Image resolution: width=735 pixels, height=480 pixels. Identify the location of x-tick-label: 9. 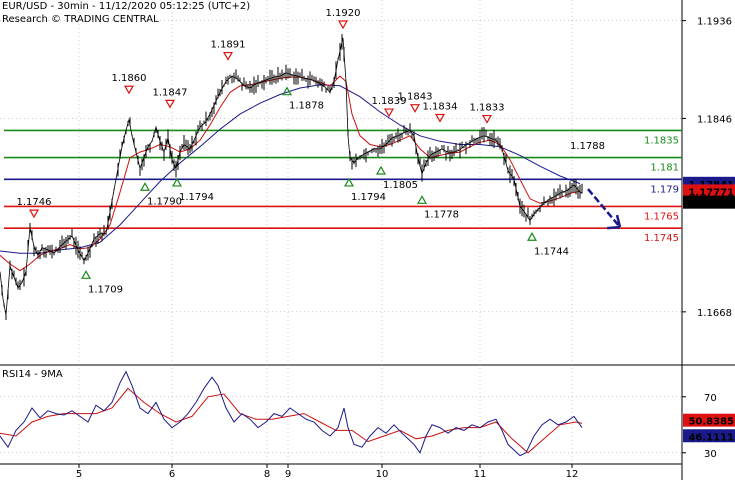
(288, 474).